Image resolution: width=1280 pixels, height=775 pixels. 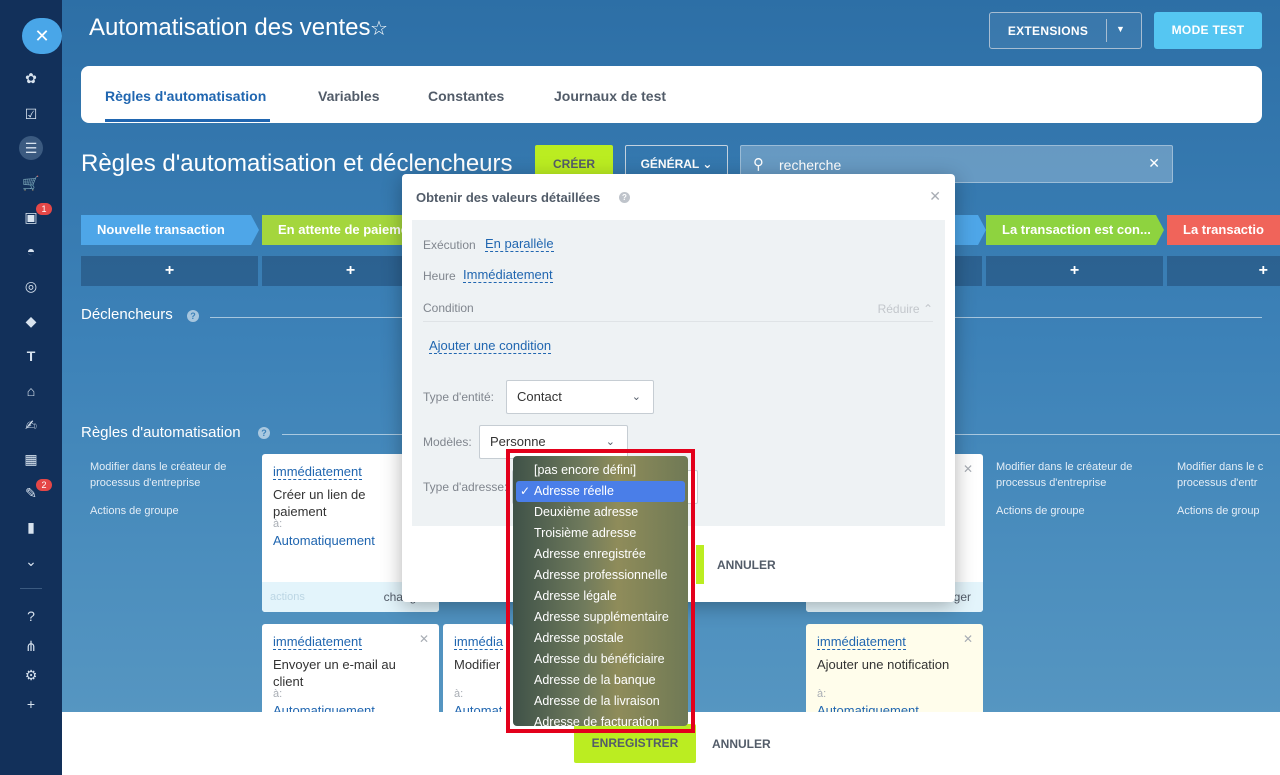 What do you see at coordinates (966, 230) in the screenshot?
I see `stage-partial` at bounding box center [966, 230].